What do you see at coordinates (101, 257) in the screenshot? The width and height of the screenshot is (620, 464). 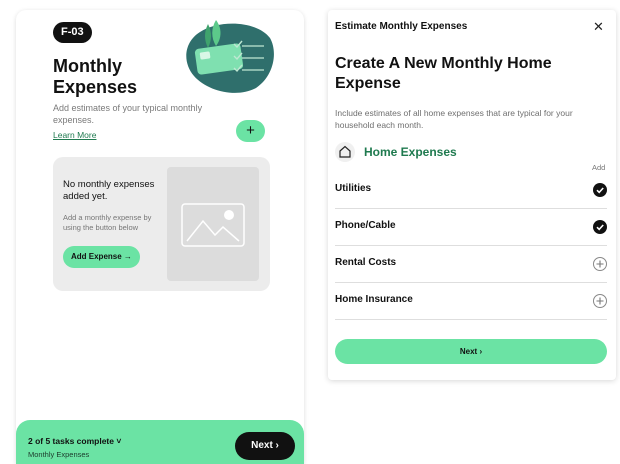 I see `add-expense-button: Add Expense →` at bounding box center [101, 257].